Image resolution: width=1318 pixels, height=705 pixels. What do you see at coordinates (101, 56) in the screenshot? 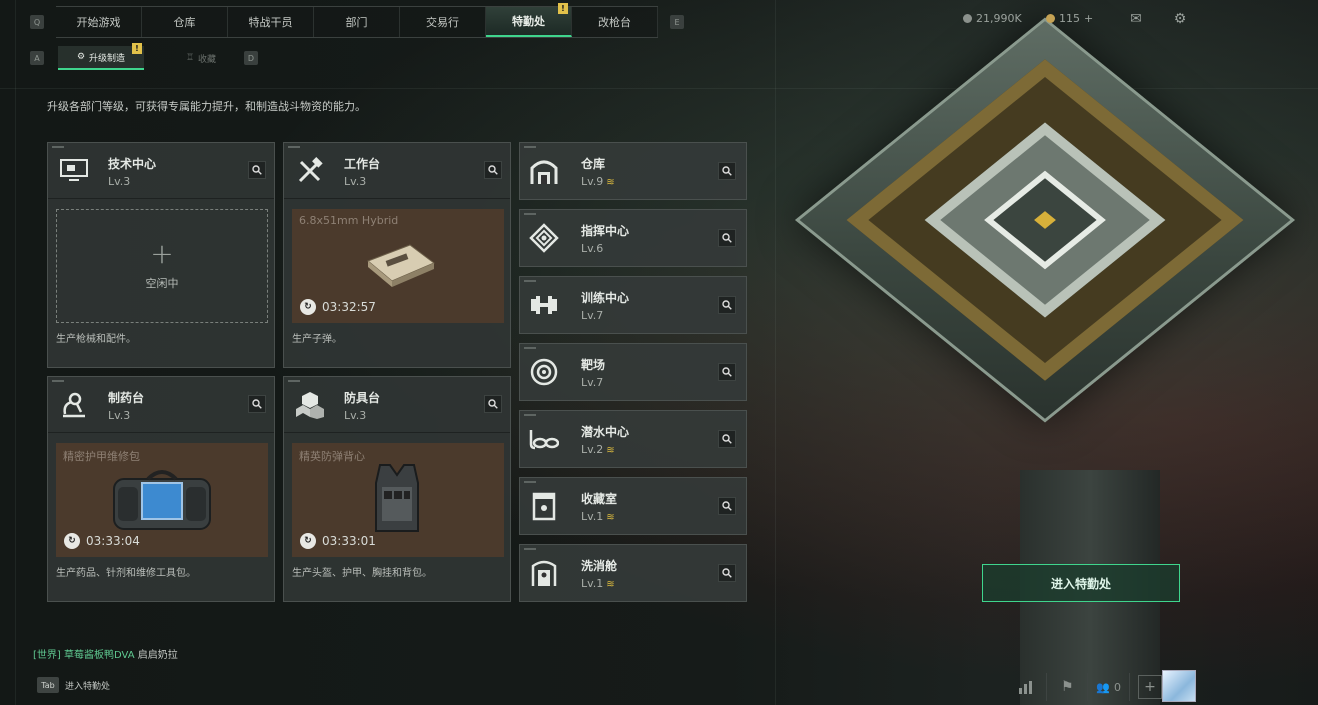
I see `tab-upgrade-craft: ⚙ 升级制造 !` at bounding box center [101, 56].